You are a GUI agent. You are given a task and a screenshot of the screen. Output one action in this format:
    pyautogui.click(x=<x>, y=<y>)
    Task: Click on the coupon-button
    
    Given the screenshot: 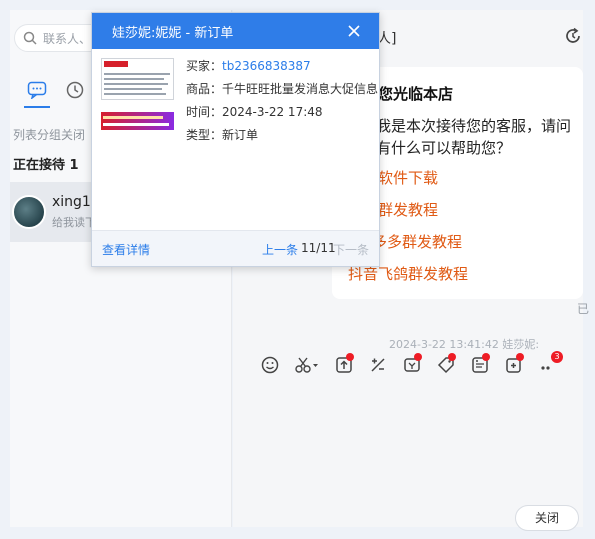 What is the action you would take?
    pyautogui.click(x=412, y=365)
    